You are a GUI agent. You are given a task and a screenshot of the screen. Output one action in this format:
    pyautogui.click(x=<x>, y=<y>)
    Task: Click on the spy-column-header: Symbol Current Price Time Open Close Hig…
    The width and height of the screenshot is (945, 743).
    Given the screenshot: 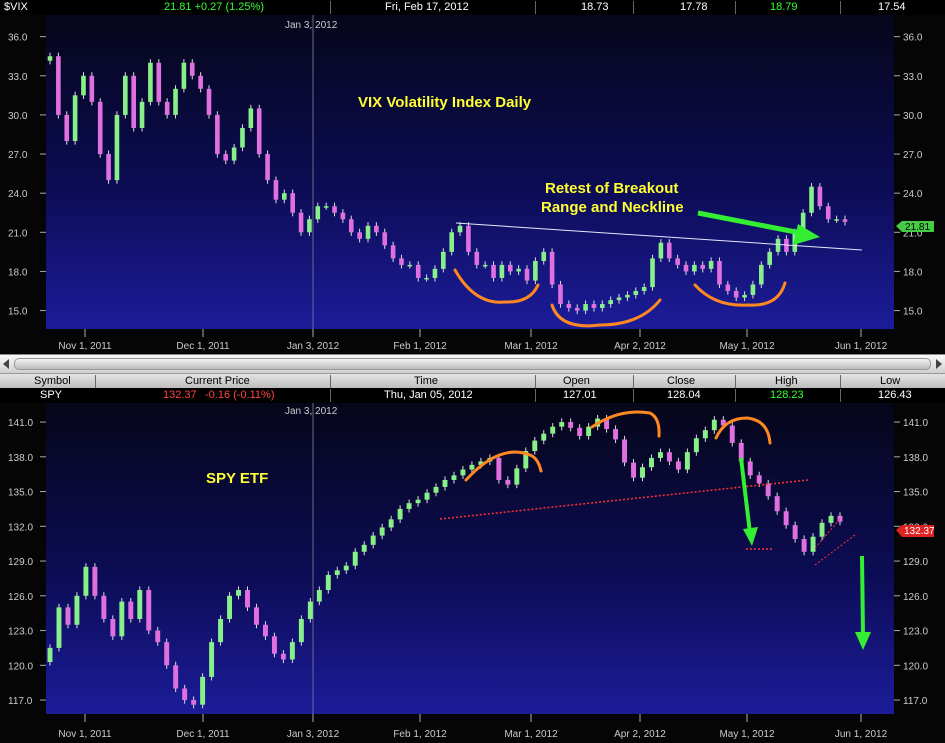 What is the action you would take?
    pyautogui.click(x=472, y=381)
    